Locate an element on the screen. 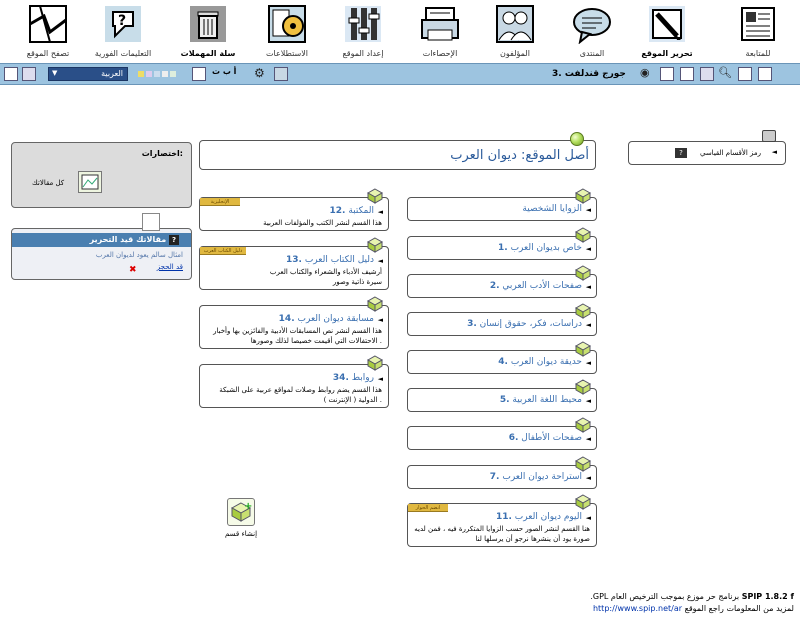 This screenshot has height=629, width=800. rubric-title: 1. خاص بديوان العرب is located at coordinates (540, 248).